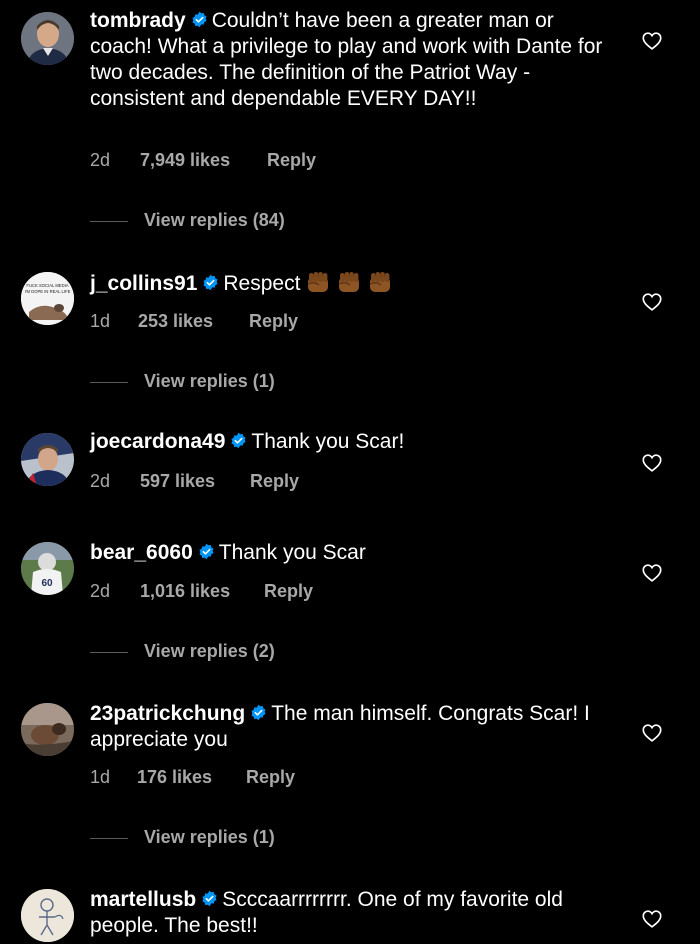  Describe the element at coordinates (157, 441) in the screenshot. I see `username: joecardona49` at that location.